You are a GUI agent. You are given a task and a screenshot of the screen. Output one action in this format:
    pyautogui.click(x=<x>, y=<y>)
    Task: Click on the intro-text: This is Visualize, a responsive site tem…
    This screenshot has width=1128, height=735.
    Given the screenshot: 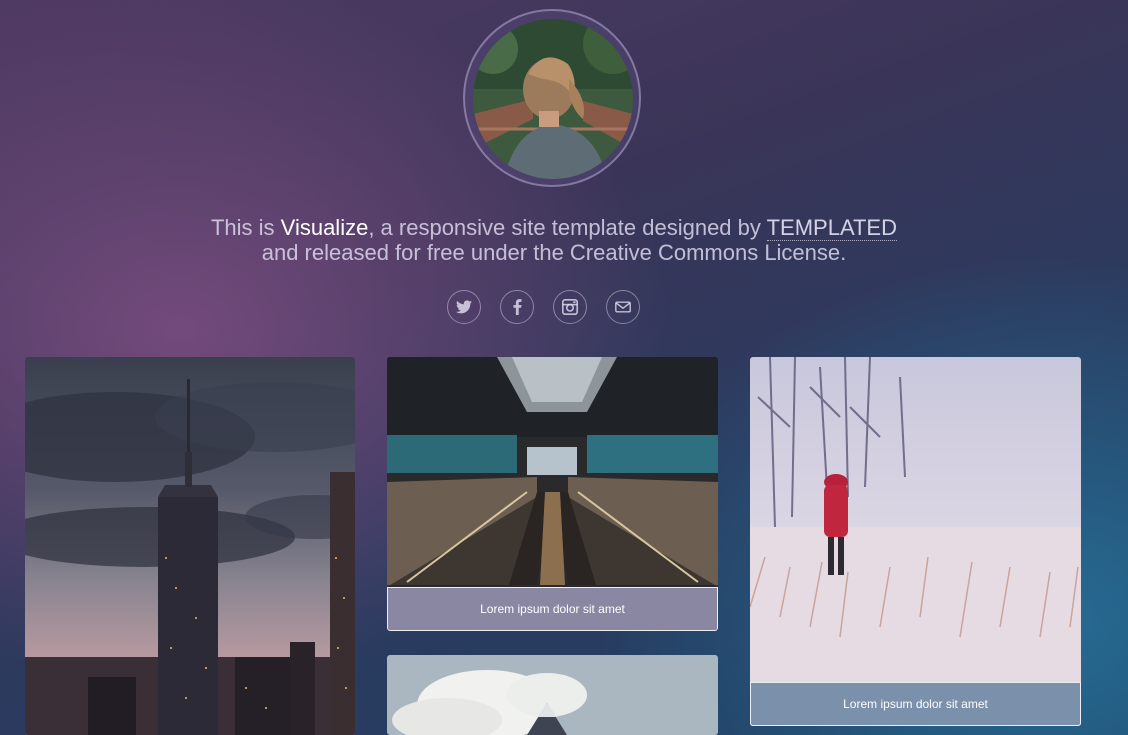 What is the action you would take?
    pyautogui.click(x=554, y=240)
    